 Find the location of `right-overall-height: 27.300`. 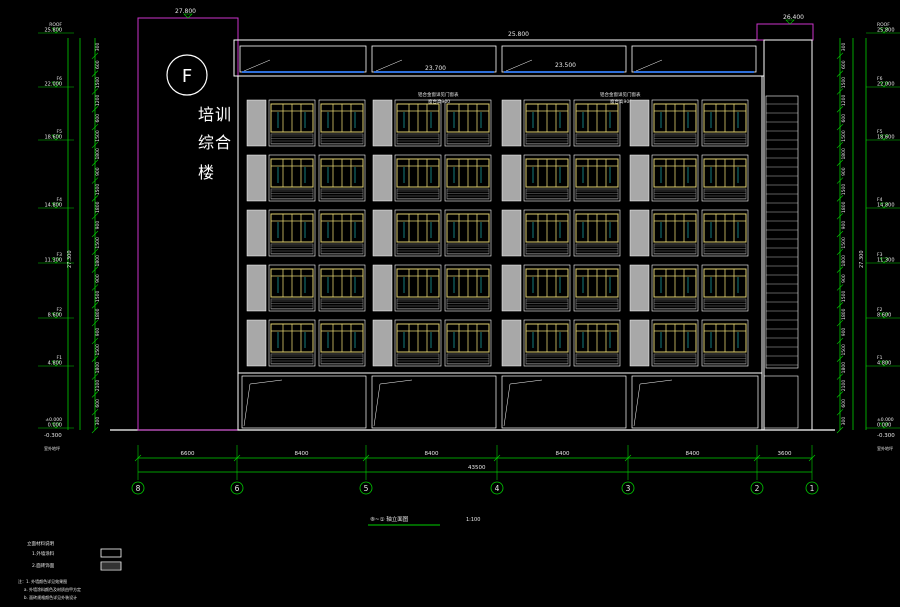

right-overall-height: 27.300 is located at coordinates (862, 260).